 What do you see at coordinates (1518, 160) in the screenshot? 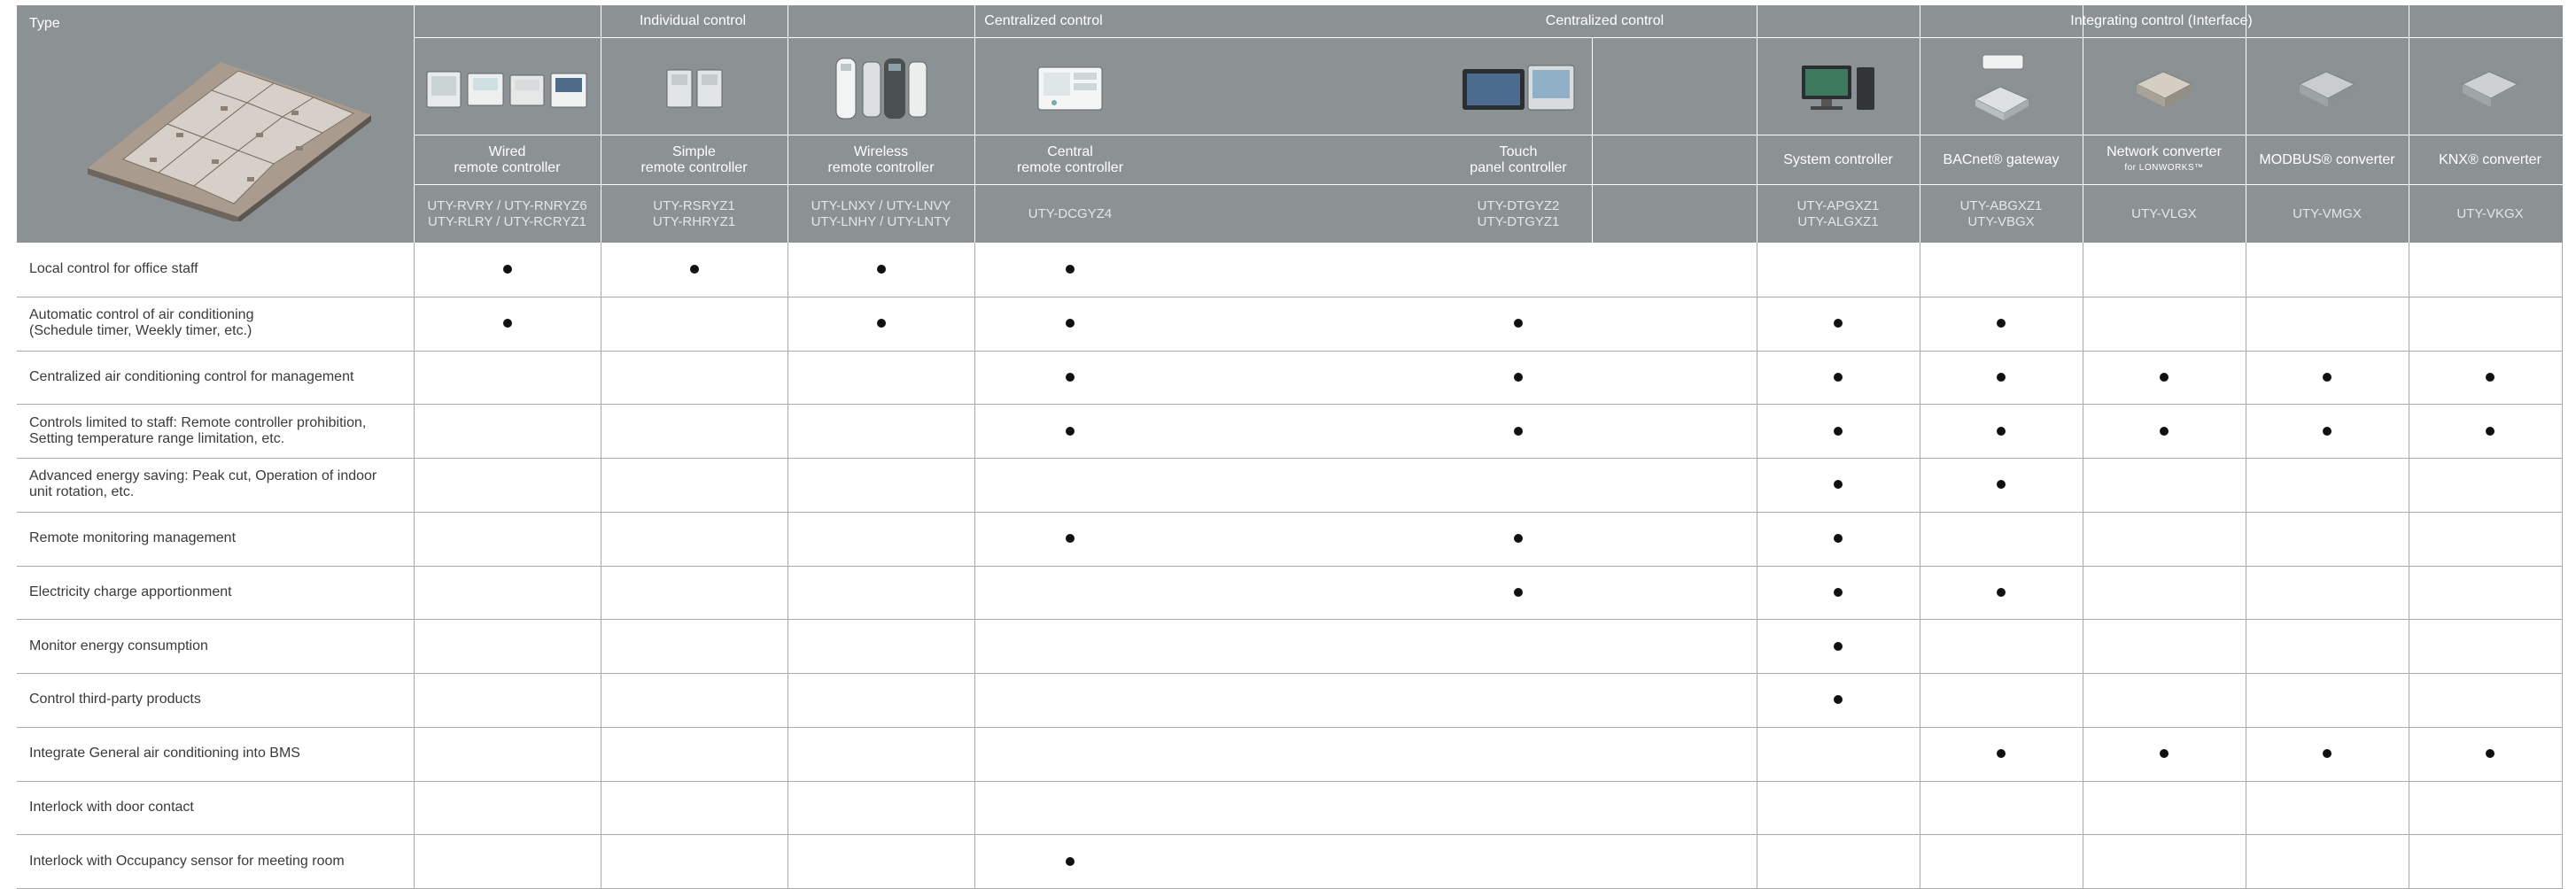
I see `product-name: Touch panel controller` at bounding box center [1518, 160].